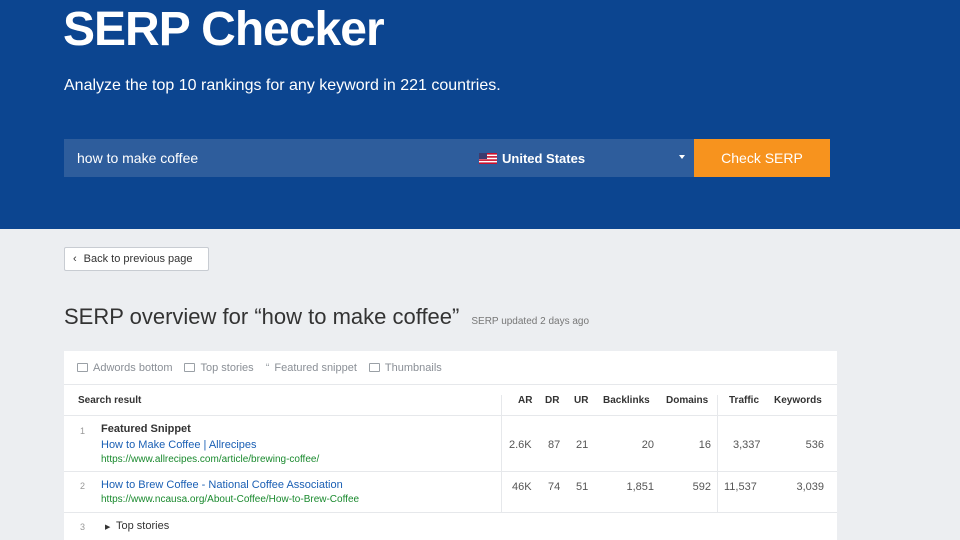  I want to click on top-stories-toggle: Top stories, so click(142, 526).